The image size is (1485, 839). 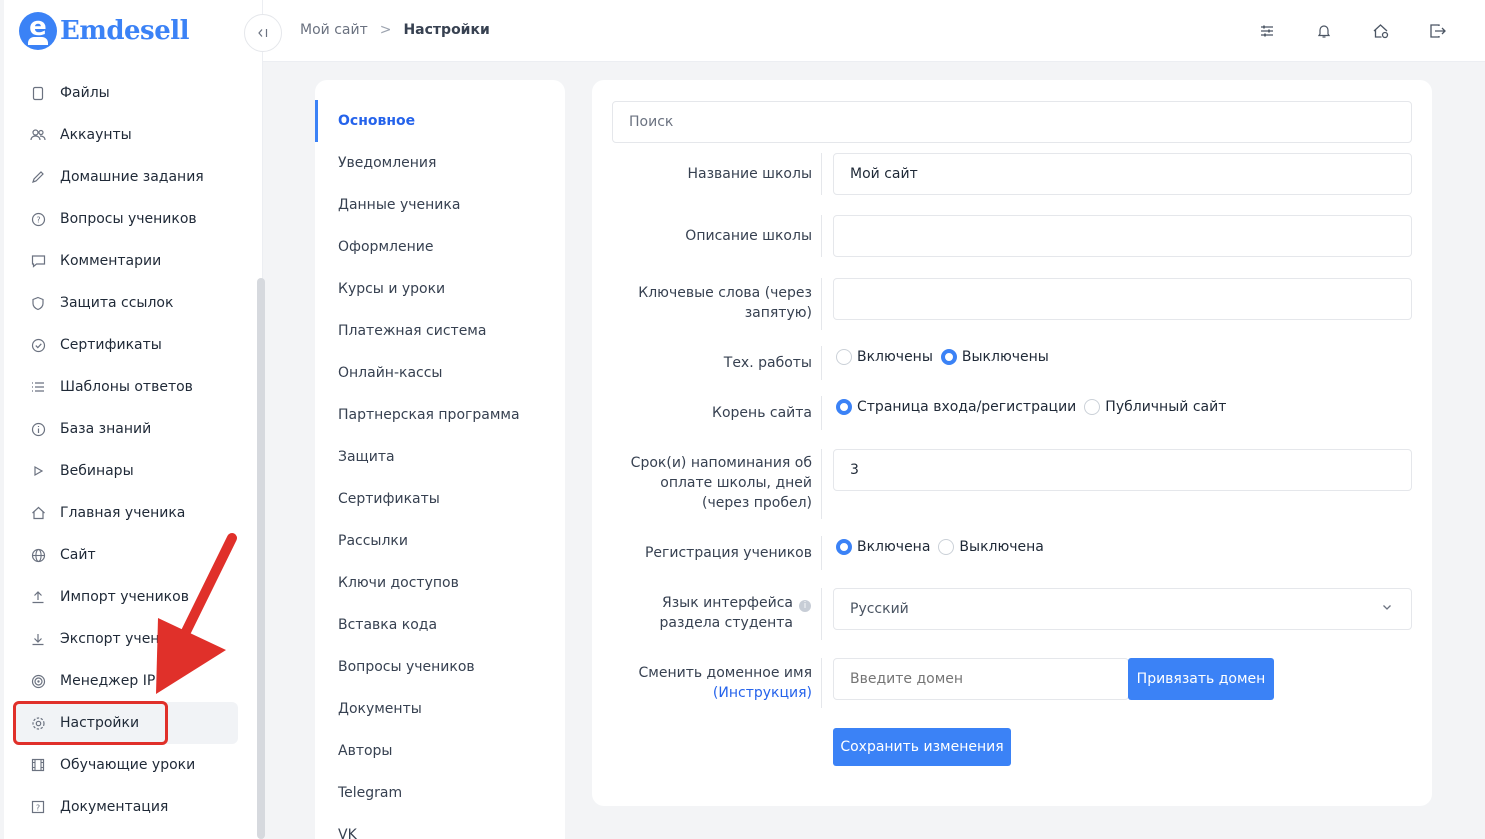 What do you see at coordinates (440, 373) in the screenshot?
I see `settings-tab-online-cash: Онлайн-кассы` at bounding box center [440, 373].